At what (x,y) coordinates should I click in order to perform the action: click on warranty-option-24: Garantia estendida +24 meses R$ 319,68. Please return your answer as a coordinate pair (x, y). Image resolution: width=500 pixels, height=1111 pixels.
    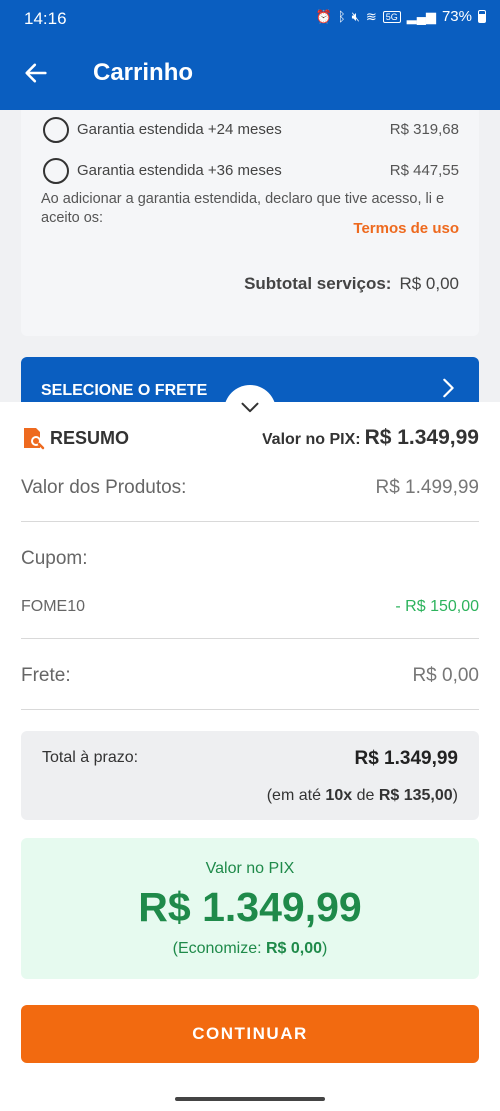
    Looking at the image, I should click on (251, 130).